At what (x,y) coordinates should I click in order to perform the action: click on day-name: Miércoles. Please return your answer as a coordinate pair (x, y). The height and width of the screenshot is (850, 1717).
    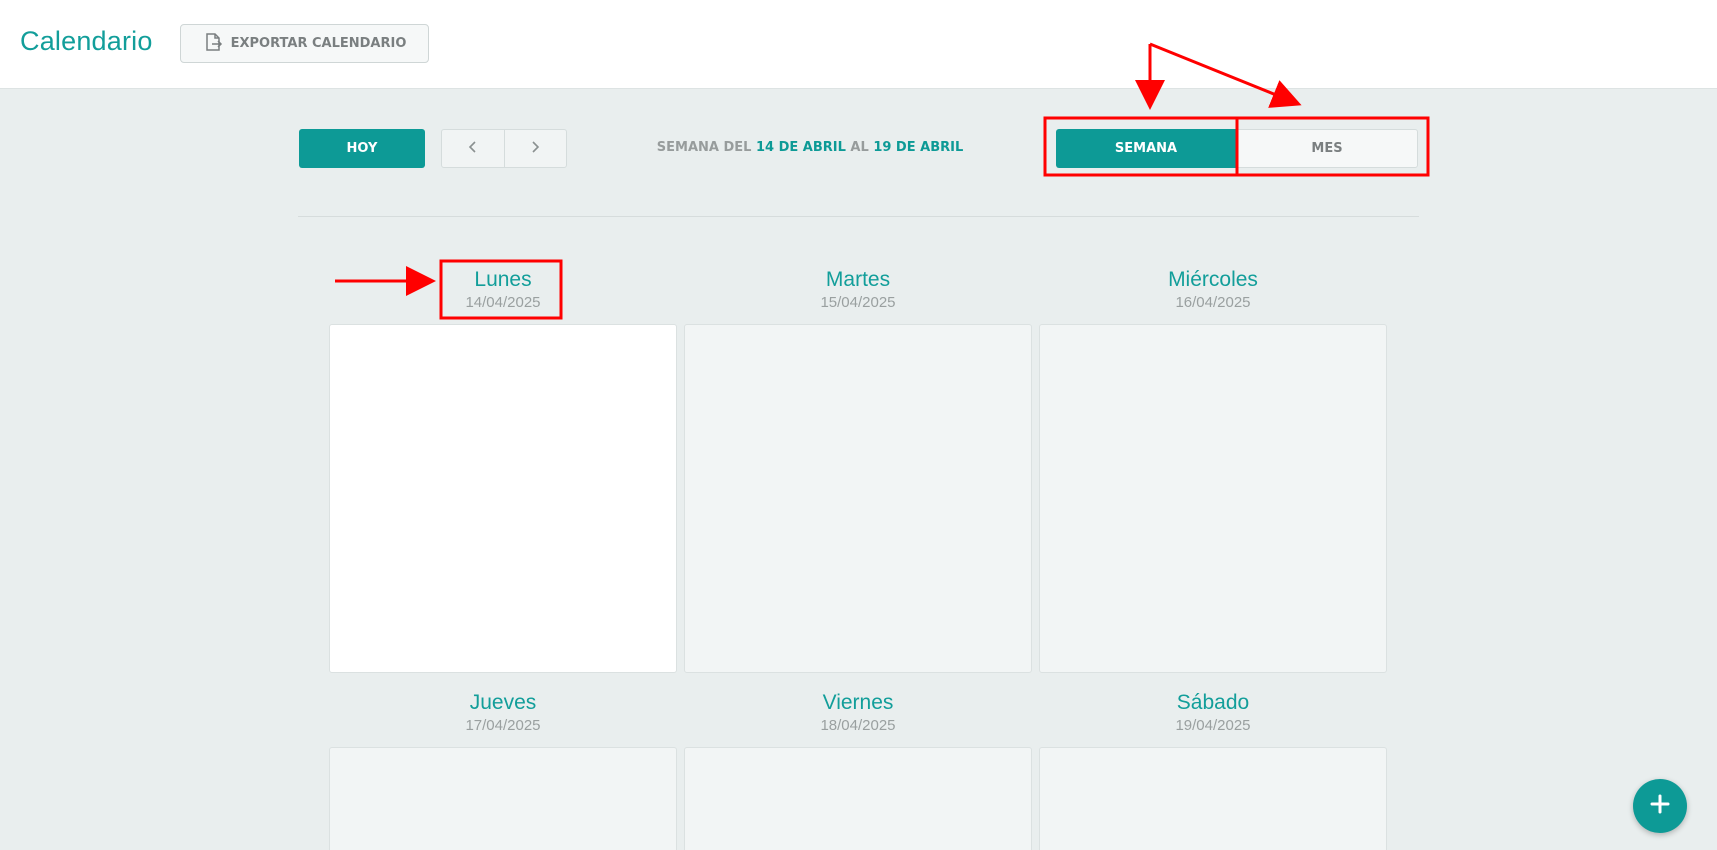
    Looking at the image, I should click on (1213, 279).